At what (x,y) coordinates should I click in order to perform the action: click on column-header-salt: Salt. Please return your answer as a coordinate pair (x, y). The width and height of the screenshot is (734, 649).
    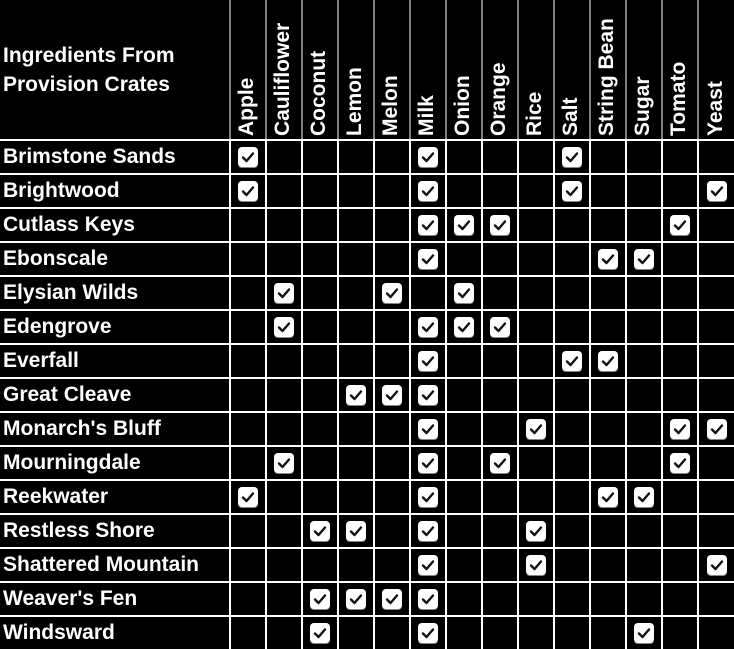
    Looking at the image, I should click on (571, 70).